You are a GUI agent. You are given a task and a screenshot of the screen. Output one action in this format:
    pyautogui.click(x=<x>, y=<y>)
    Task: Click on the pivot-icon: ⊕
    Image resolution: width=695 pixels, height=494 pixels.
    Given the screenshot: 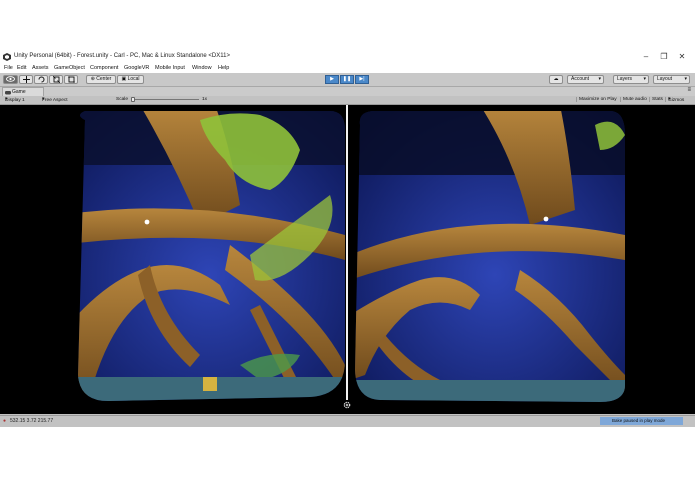 What is the action you would take?
    pyautogui.click(x=92, y=79)
    